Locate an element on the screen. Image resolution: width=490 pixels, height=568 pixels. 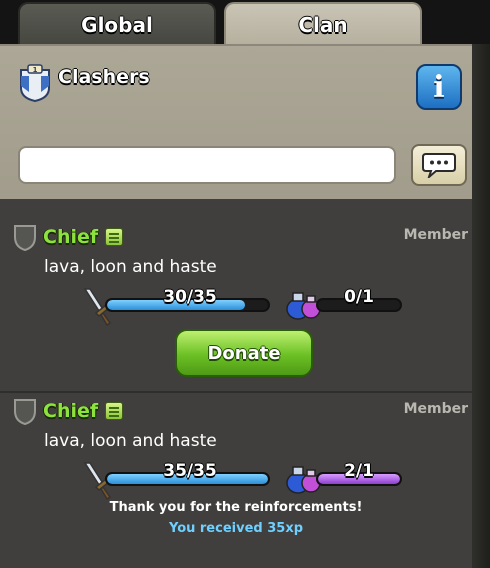
info-icon: i is located at coordinates (439, 87).